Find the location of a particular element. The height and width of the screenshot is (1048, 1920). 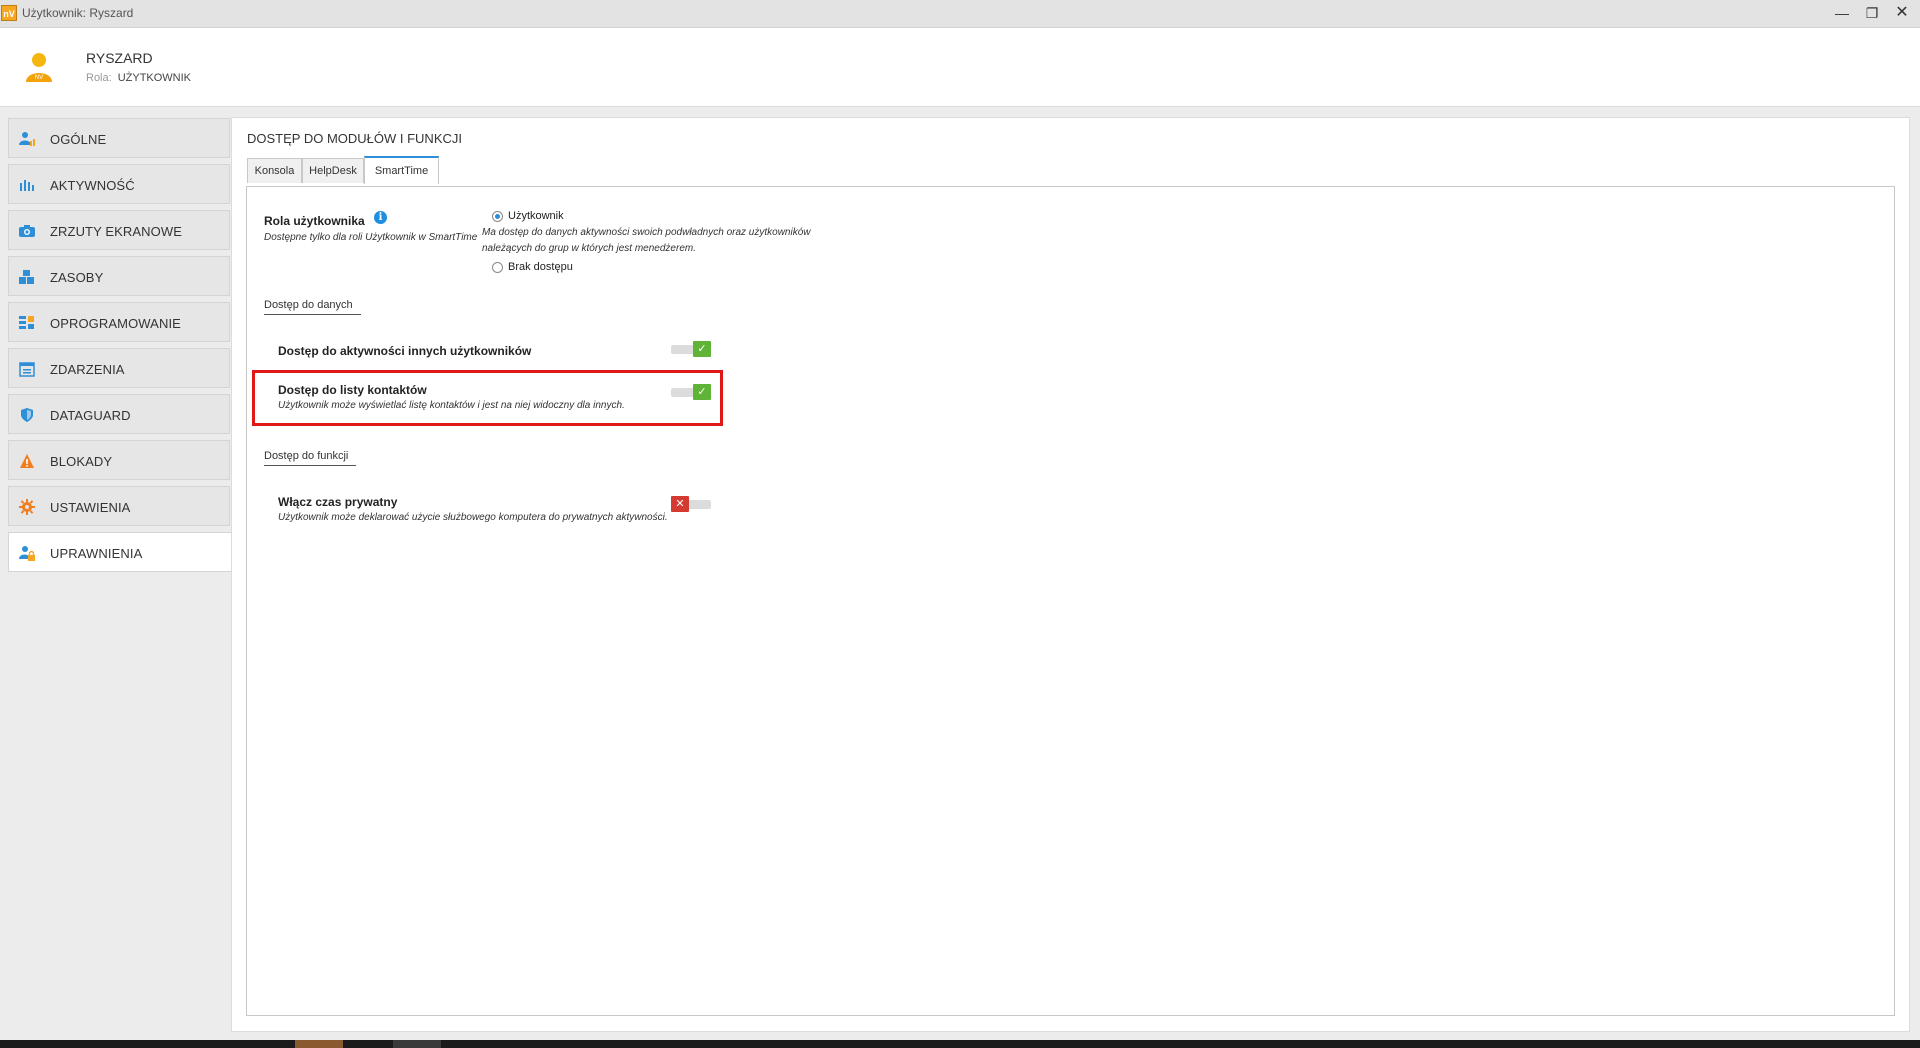

software-grid-icon is located at coordinates (26, 322).